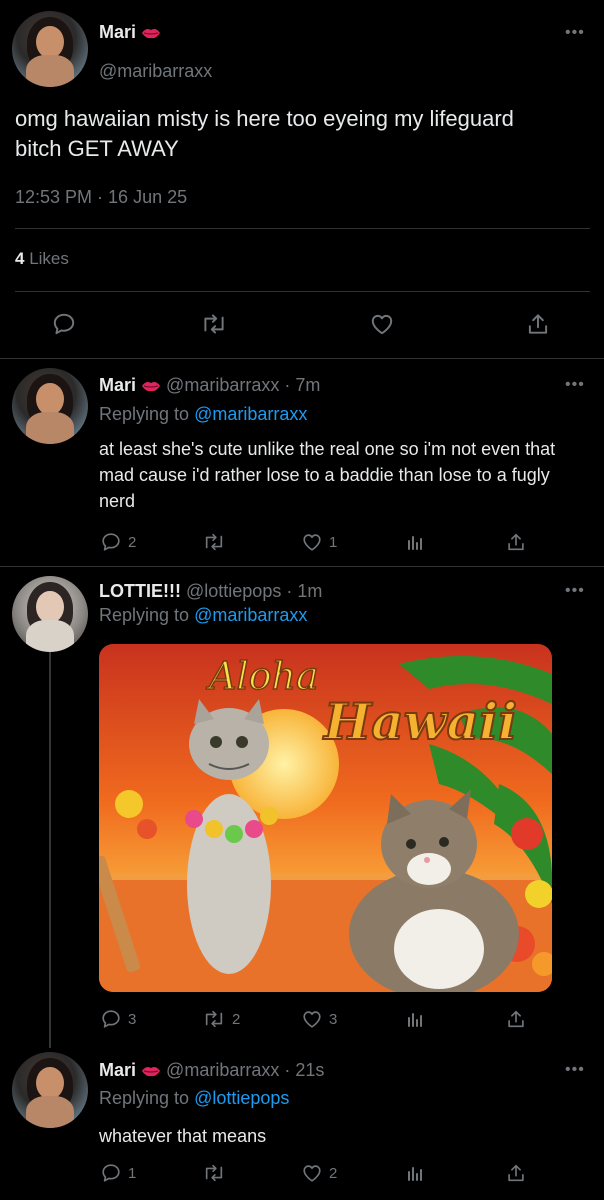 This screenshot has height=1200, width=604. What do you see at coordinates (302, 385) in the screenshot?
I see `time: · 7m` at bounding box center [302, 385].